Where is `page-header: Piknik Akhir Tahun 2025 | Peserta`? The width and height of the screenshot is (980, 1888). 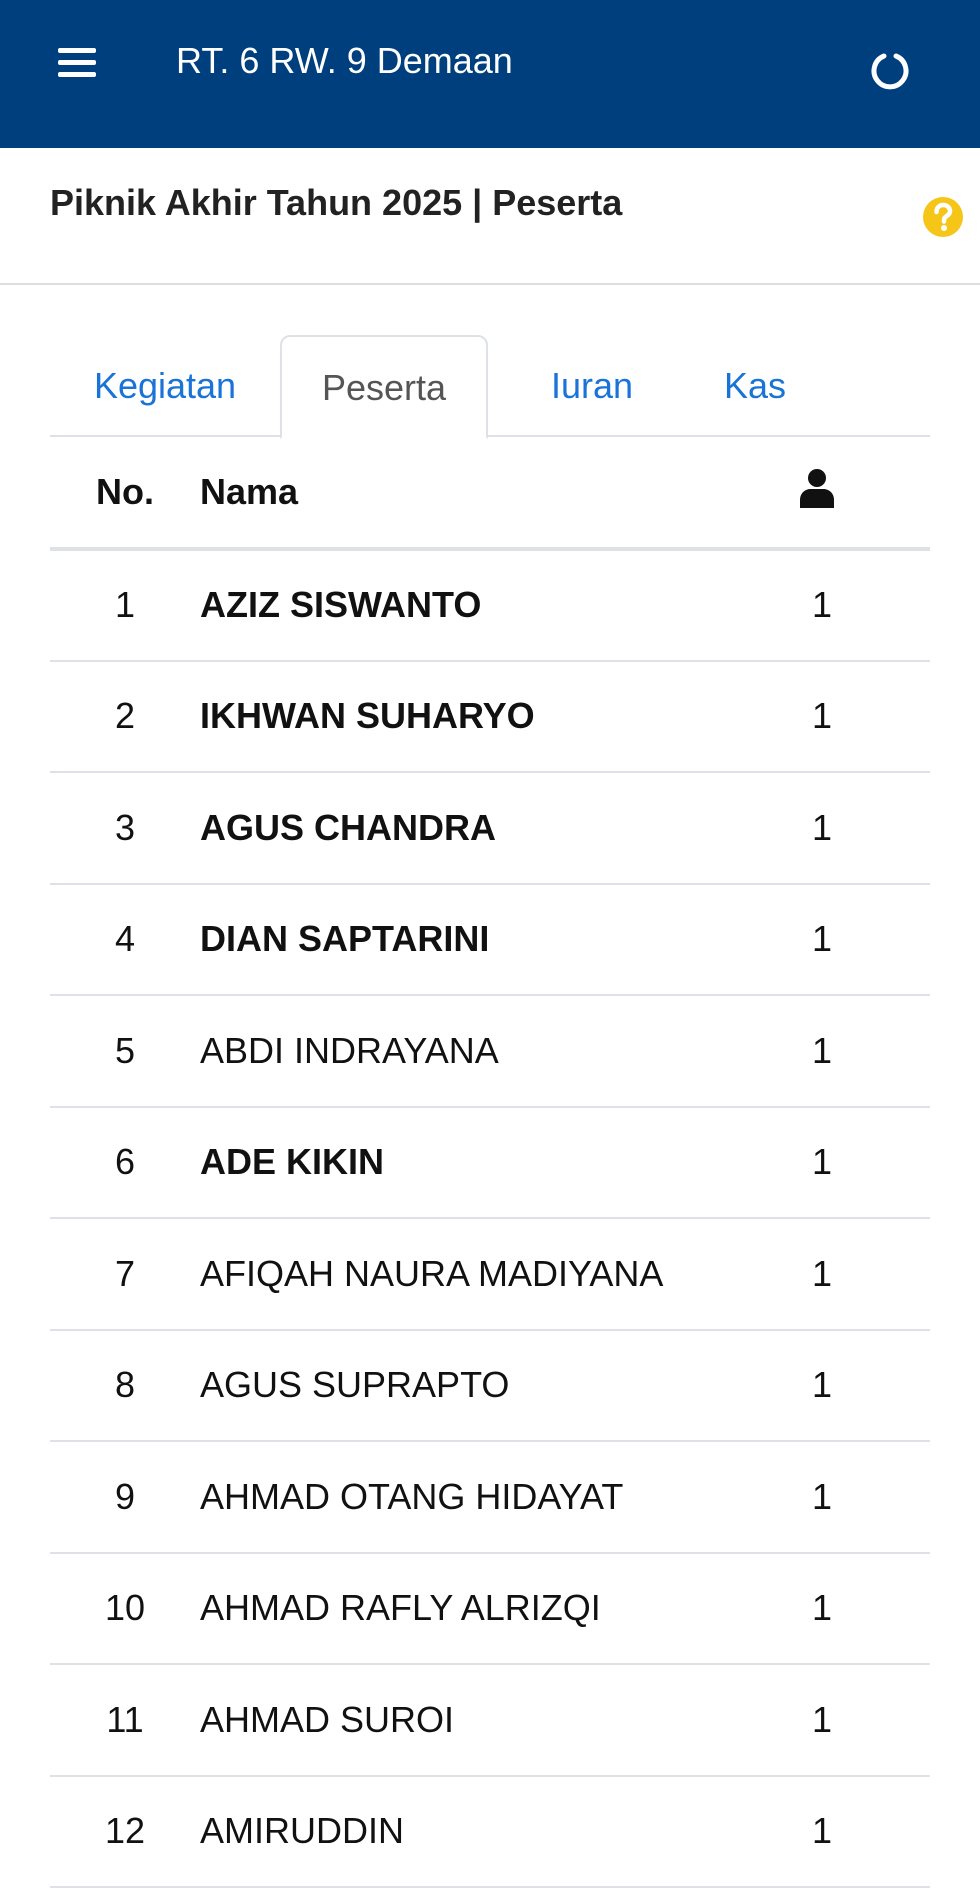 page-header: Piknik Akhir Tahun 2025 | Peserta is located at coordinates (490, 216).